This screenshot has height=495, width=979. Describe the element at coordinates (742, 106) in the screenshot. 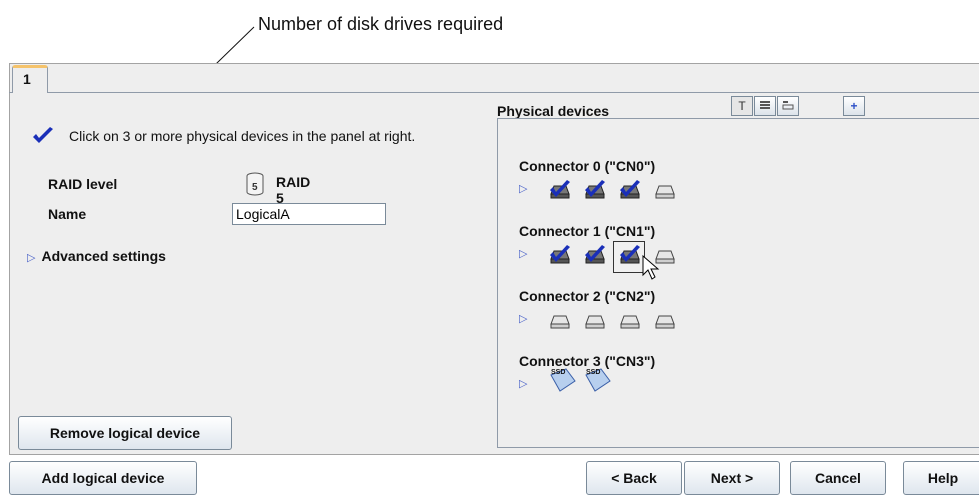

I see `view-text-button: T` at that location.